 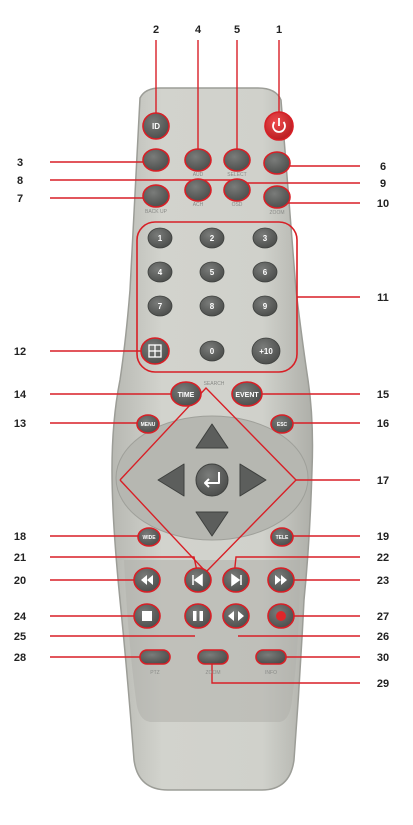 I want to click on audio-button, so click(x=156, y=160).